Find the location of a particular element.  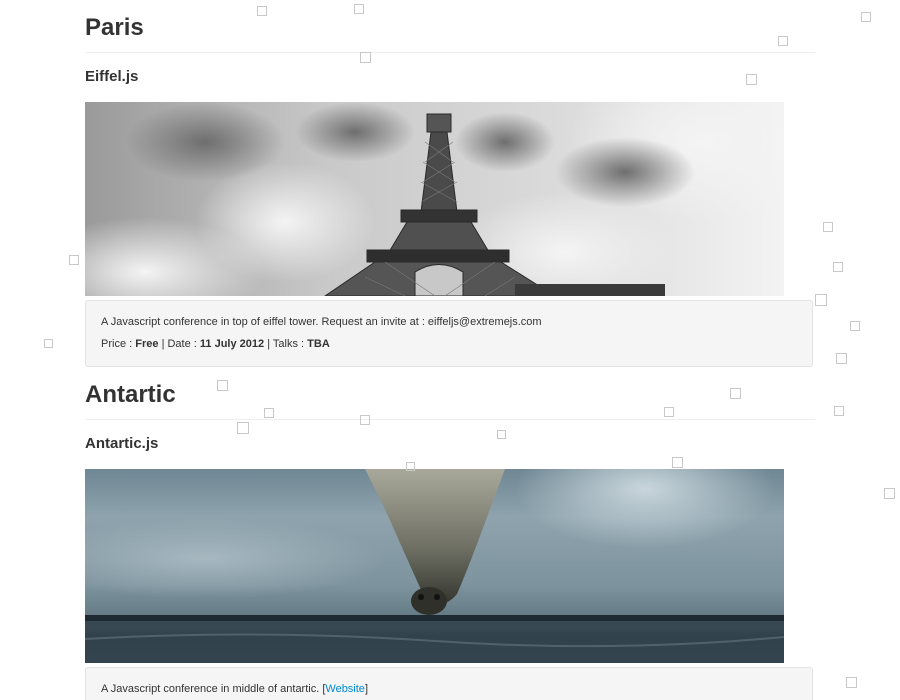

talks-value: TBA is located at coordinates (318, 344).